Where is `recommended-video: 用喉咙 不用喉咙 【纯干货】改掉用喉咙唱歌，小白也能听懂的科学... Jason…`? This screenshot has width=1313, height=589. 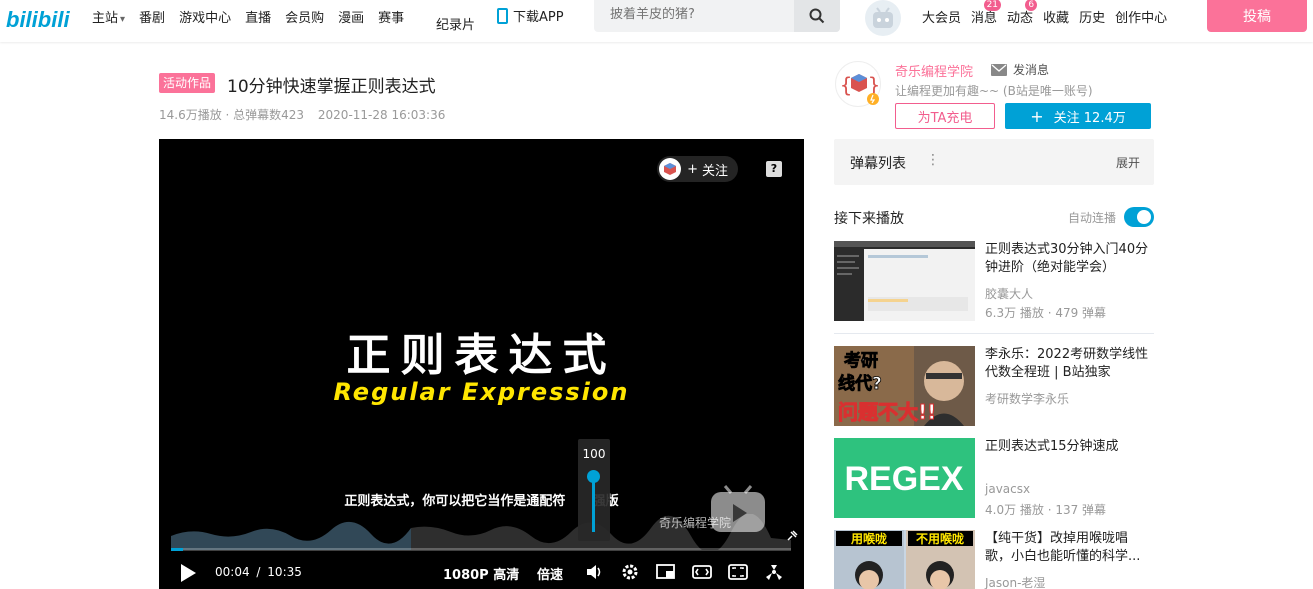
recommended-video: 用喉咙 不用喉咙 【纯干货】改掉用喉咙唱歌，小白也能听懂的科学... Jason… is located at coordinates (994, 559).